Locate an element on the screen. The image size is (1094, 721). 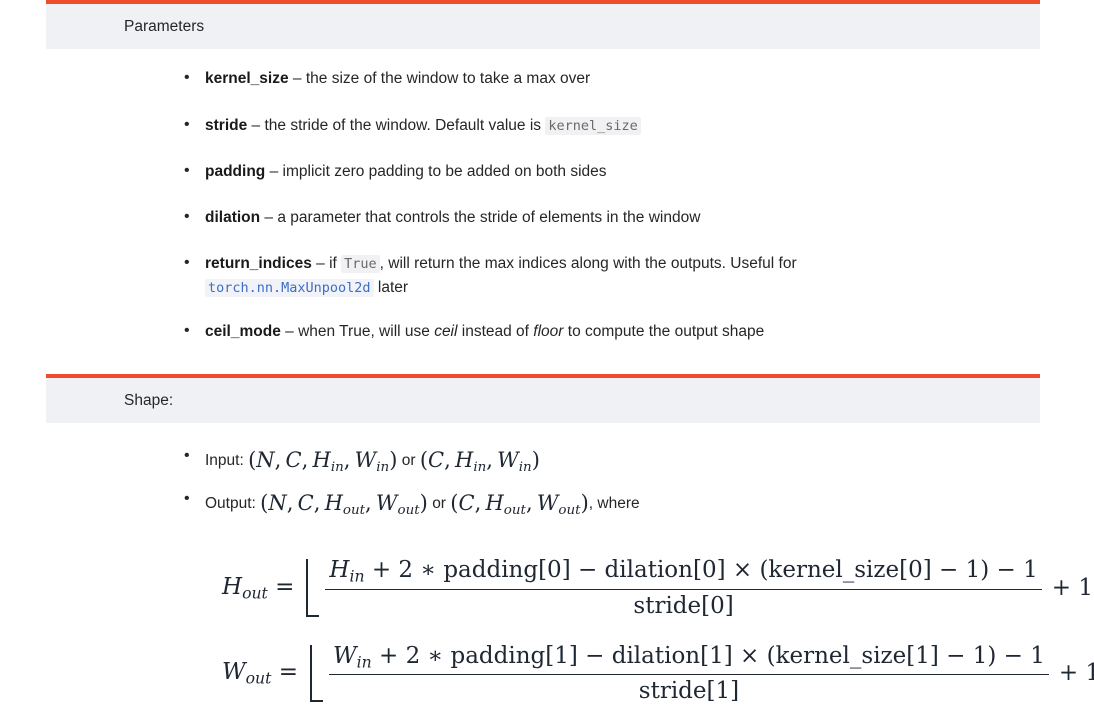
shape-input-math-1: (N, C, Hin, Win) is located at coordinates (323, 462).